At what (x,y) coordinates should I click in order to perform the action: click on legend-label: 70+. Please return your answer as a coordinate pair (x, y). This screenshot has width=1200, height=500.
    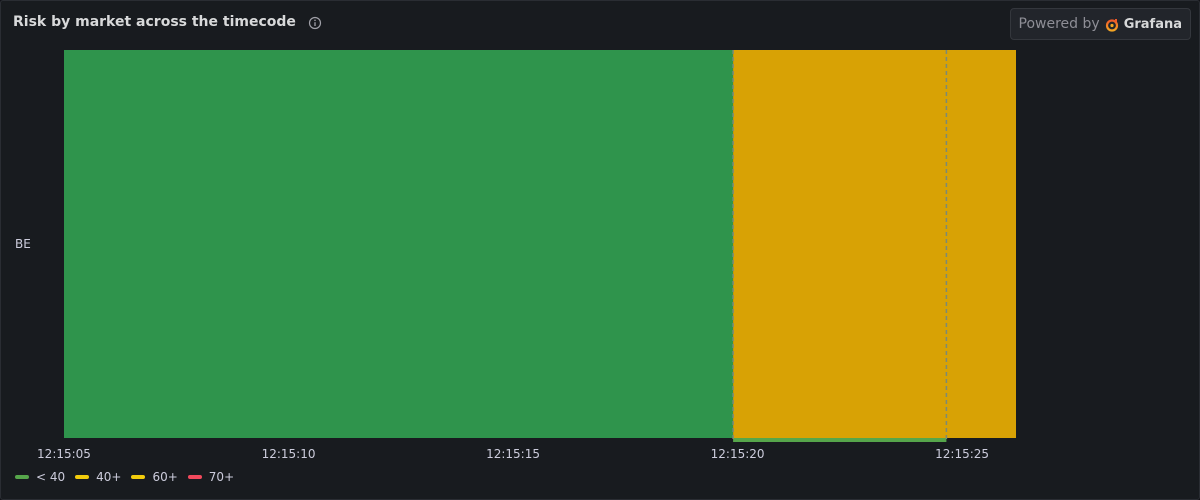
    Looking at the image, I should click on (221, 477).